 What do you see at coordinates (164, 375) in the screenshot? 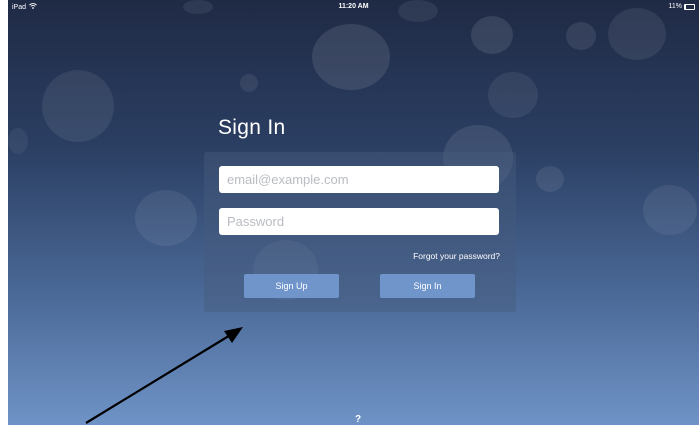
I see `annotation-arrow-icon` at bounding box center [164, 375].